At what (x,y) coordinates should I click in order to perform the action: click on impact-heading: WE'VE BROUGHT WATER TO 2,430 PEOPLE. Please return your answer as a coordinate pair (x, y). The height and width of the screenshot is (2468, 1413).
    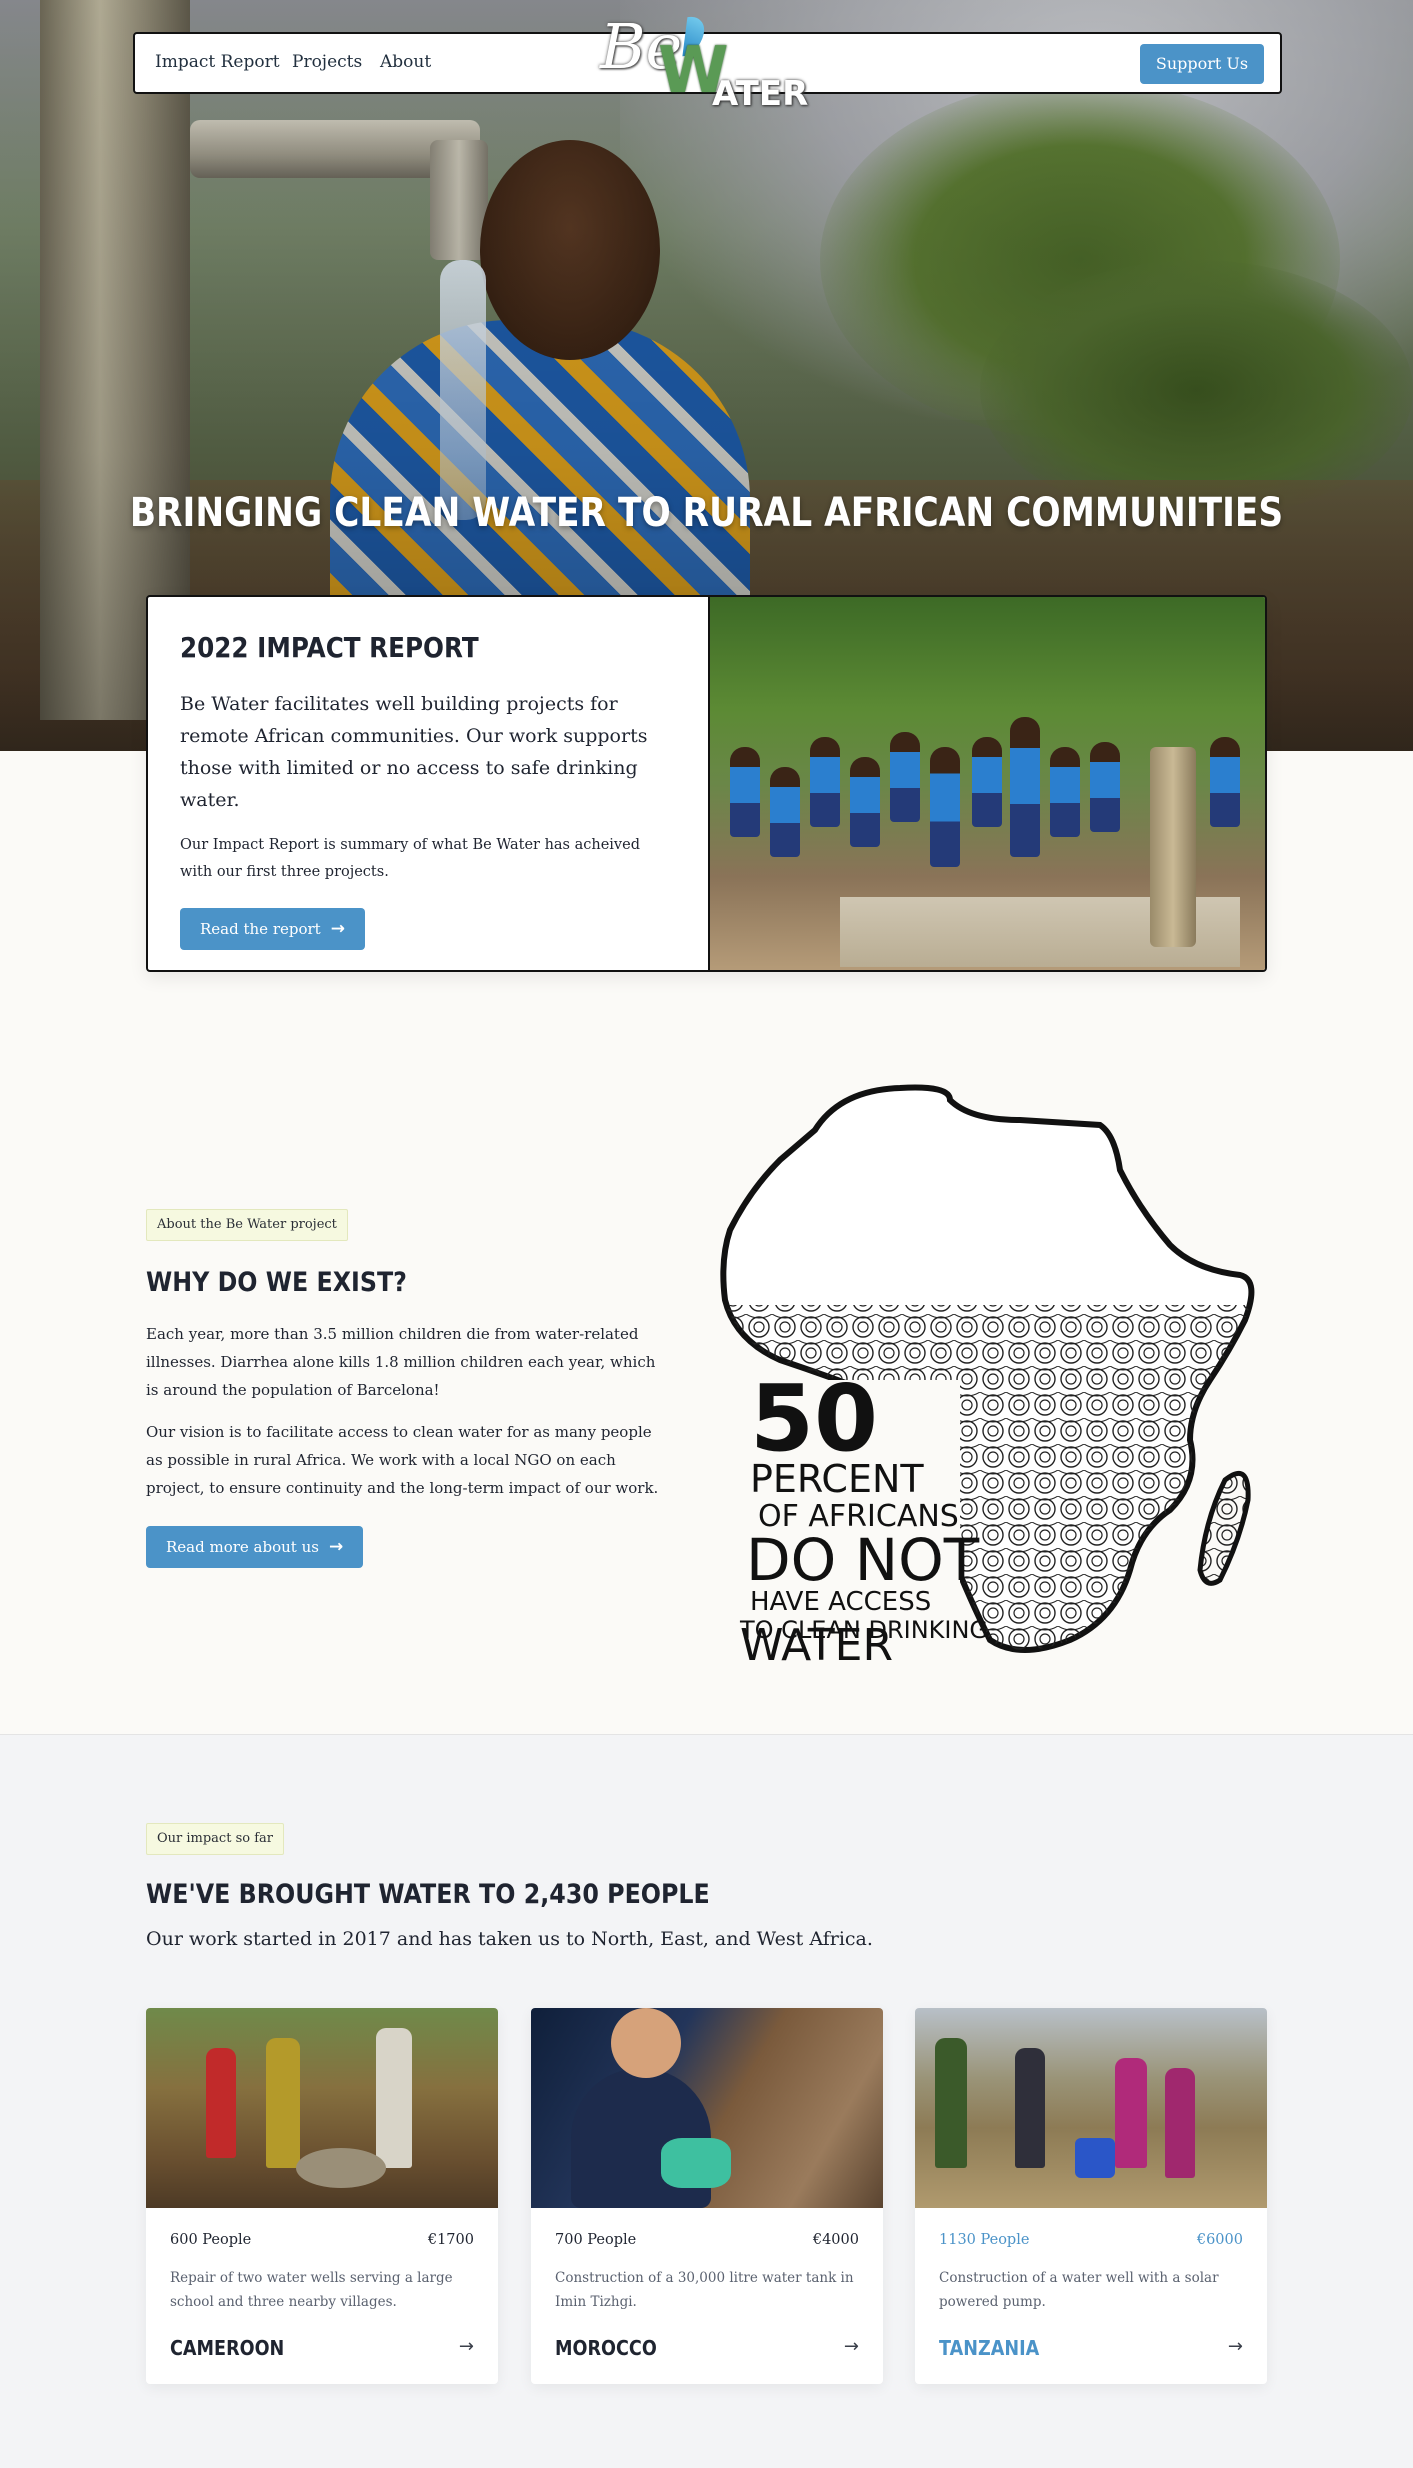
    Looking at the image, I should click on (428, 1894).